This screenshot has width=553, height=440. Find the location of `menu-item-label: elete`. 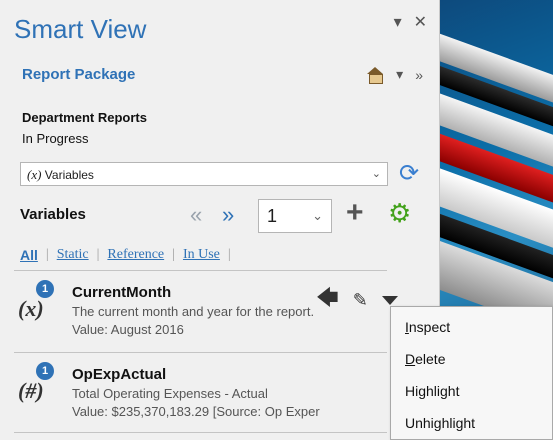

menu-item-label: elete is located at coordinates (430, 359).